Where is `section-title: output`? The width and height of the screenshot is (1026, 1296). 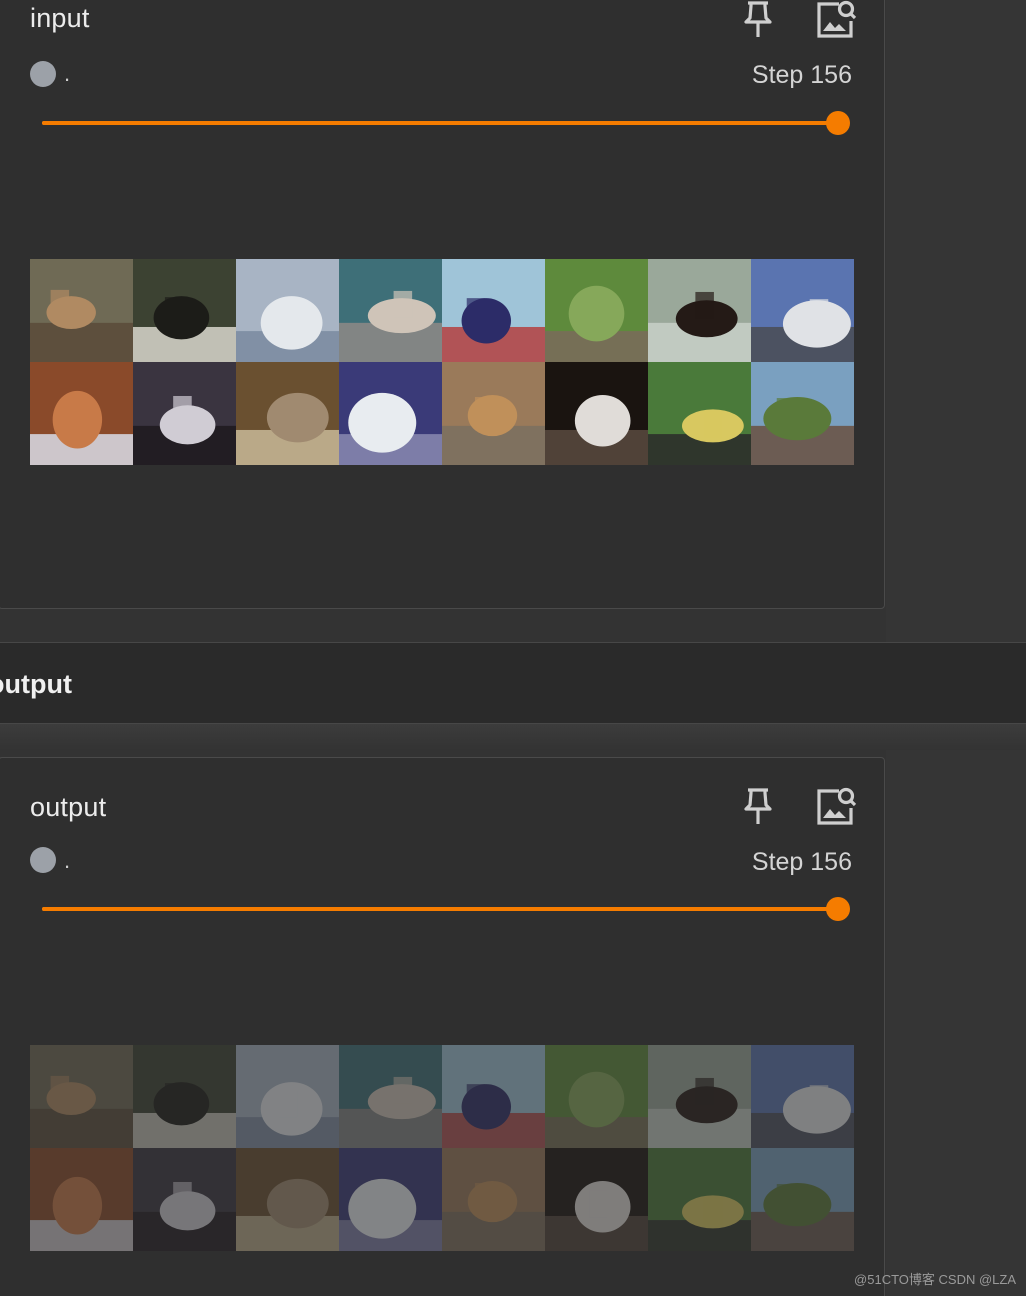
section-title: output is located at coordinates (36, 684).